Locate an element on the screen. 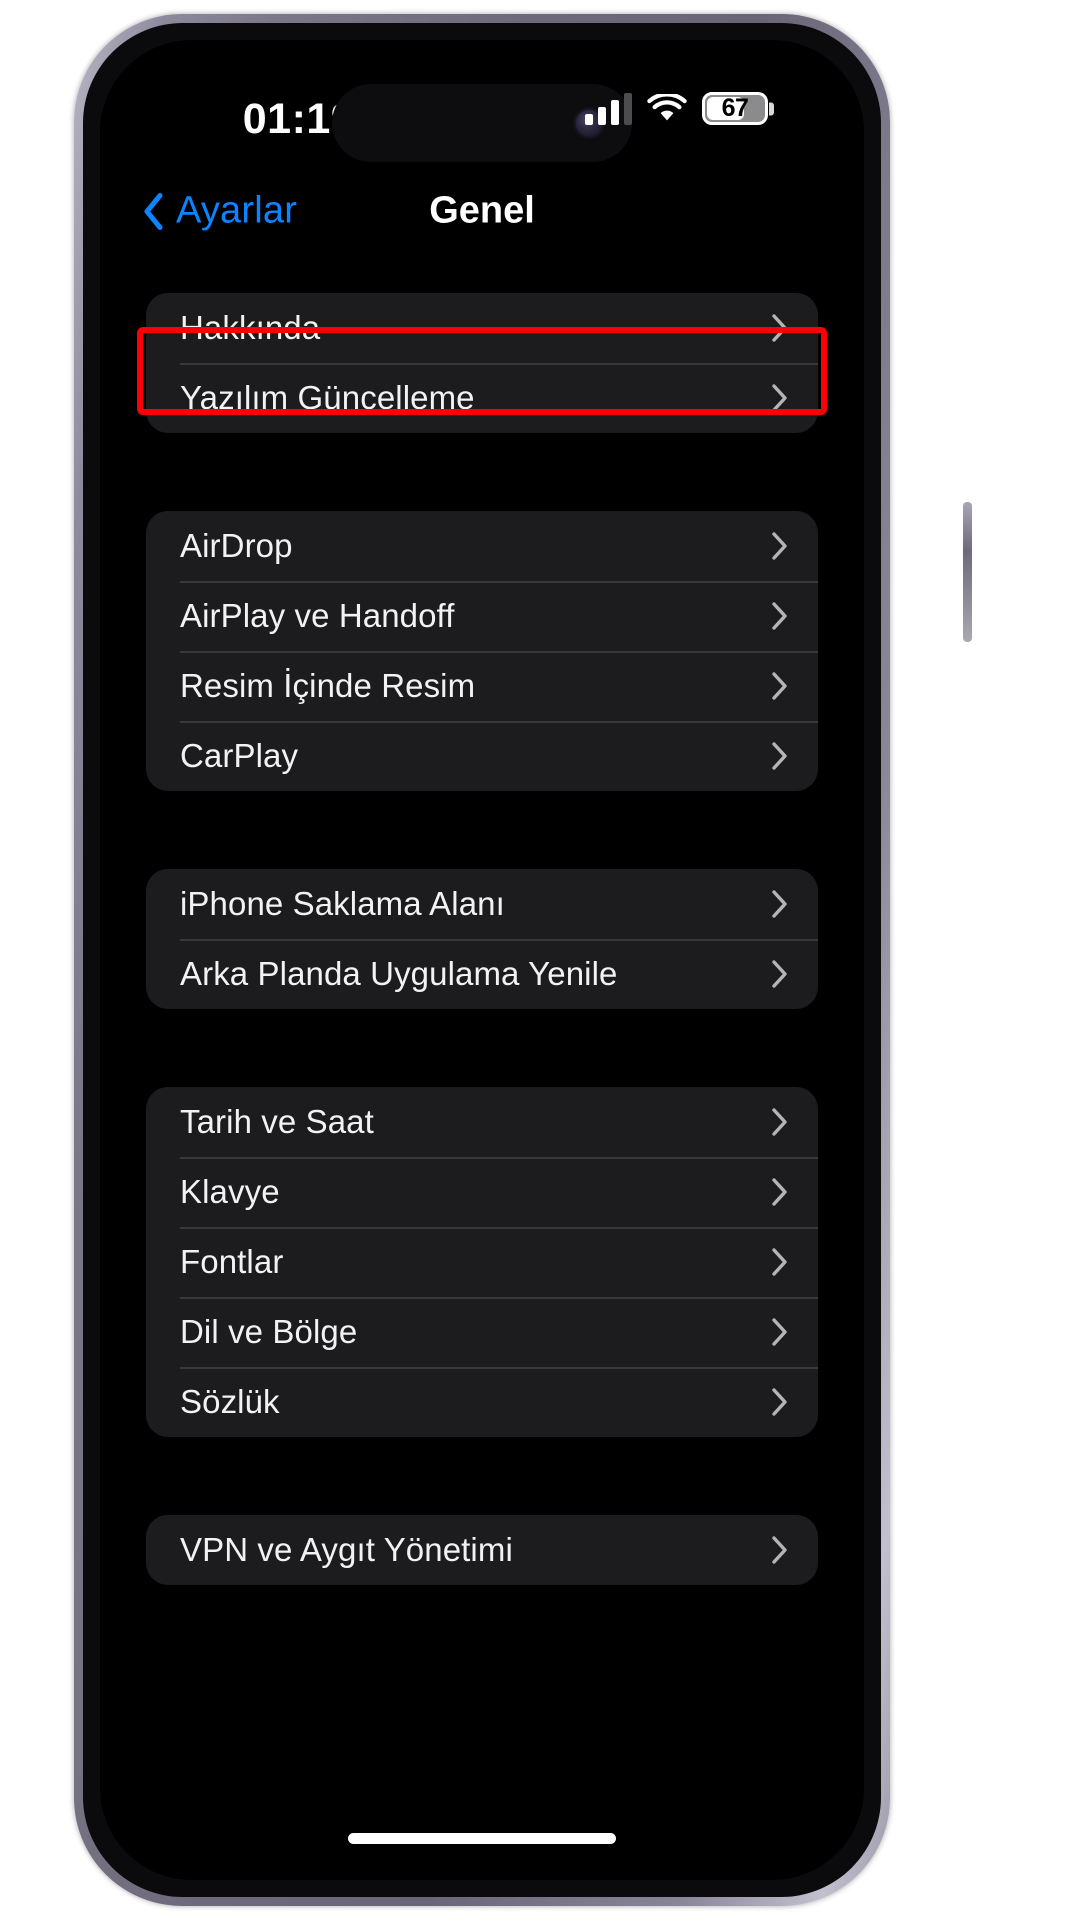 The image size is (1080, 1920). row-language-region: Dil ve Bölge is located at coordinates (482, 1332).